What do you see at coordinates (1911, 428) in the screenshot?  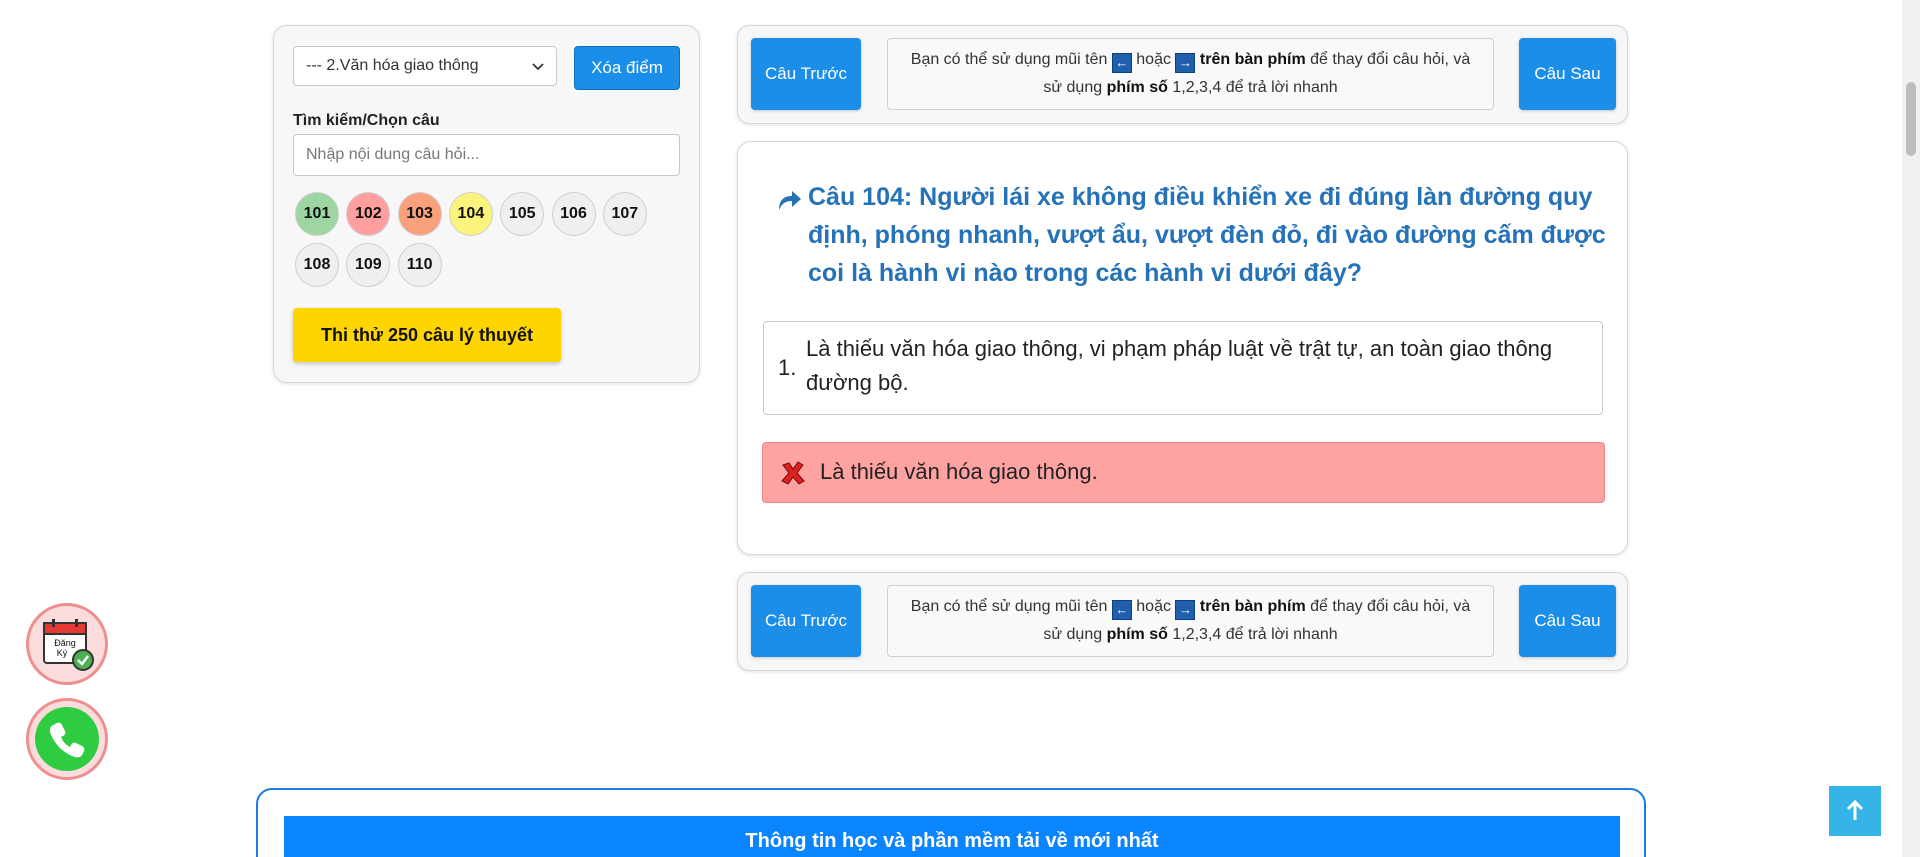 I see `page-scrollbar` at bounding box center [1911, 428].